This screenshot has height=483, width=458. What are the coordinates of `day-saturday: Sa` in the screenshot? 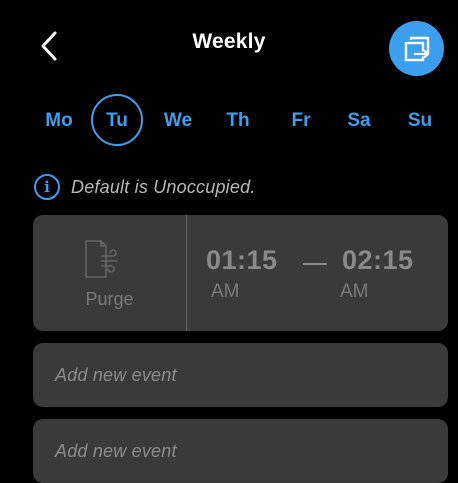 It's located at (359, 121).